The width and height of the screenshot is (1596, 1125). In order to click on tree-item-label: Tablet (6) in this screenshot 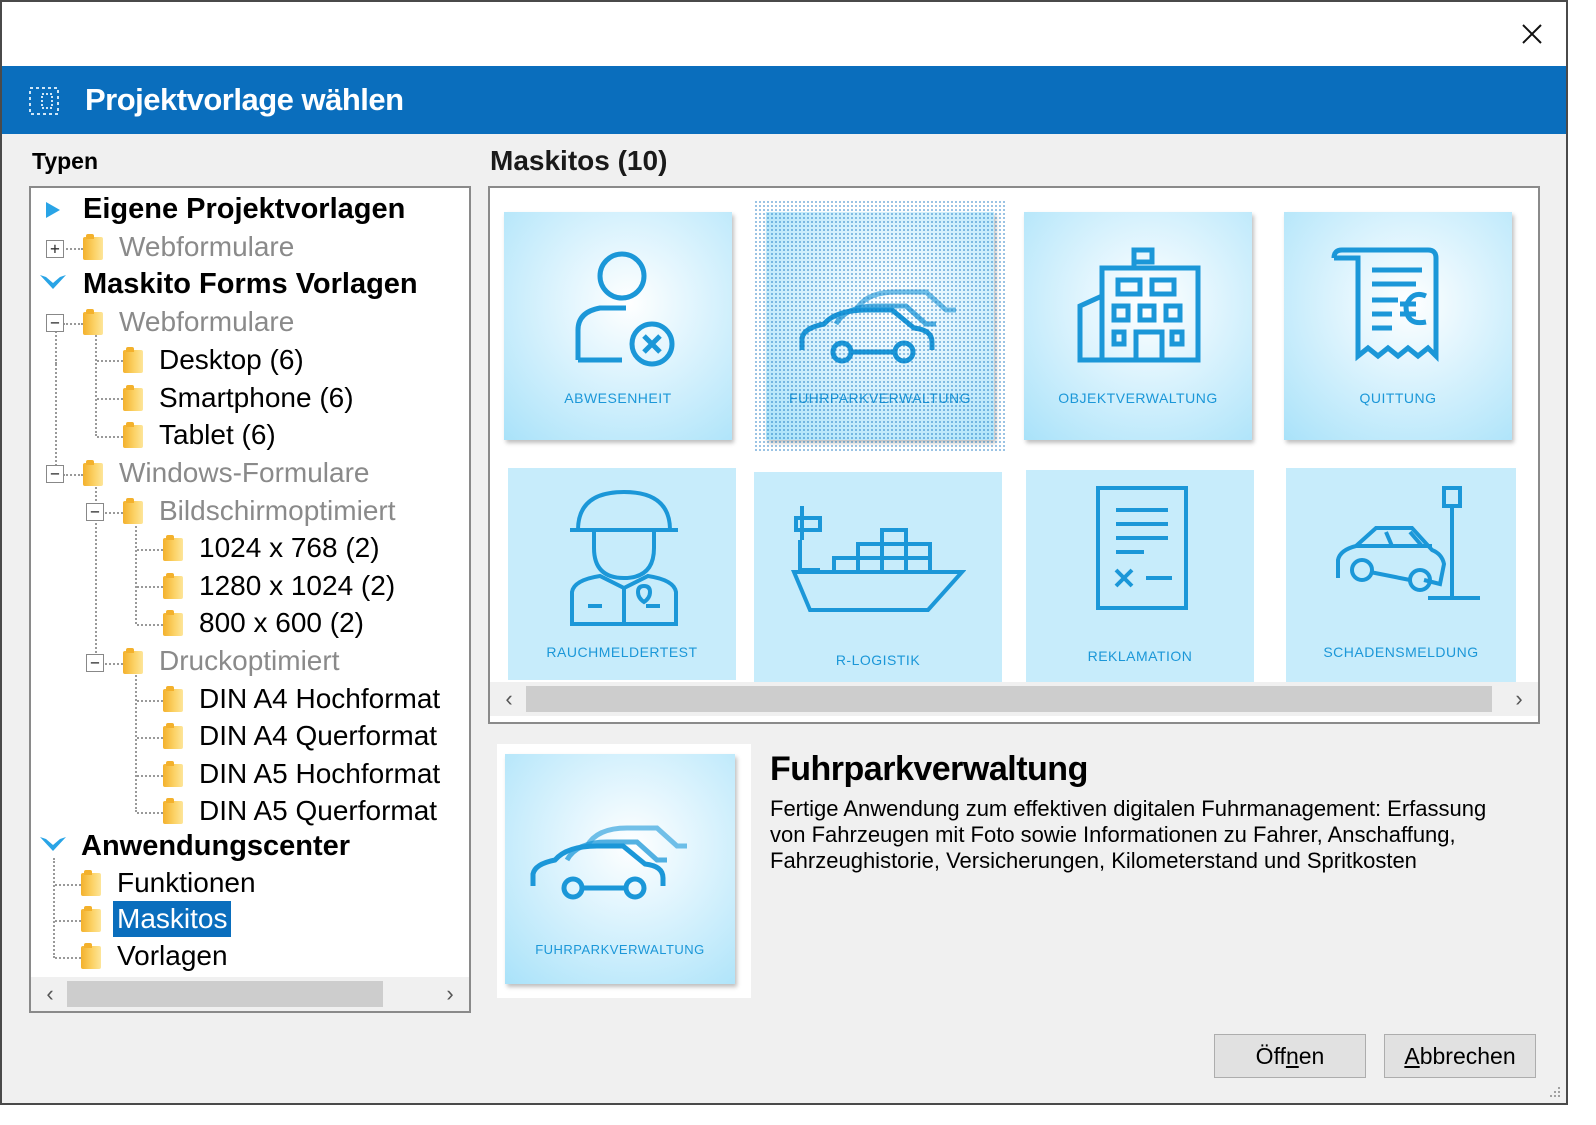, I will do `click(217, 434)`.